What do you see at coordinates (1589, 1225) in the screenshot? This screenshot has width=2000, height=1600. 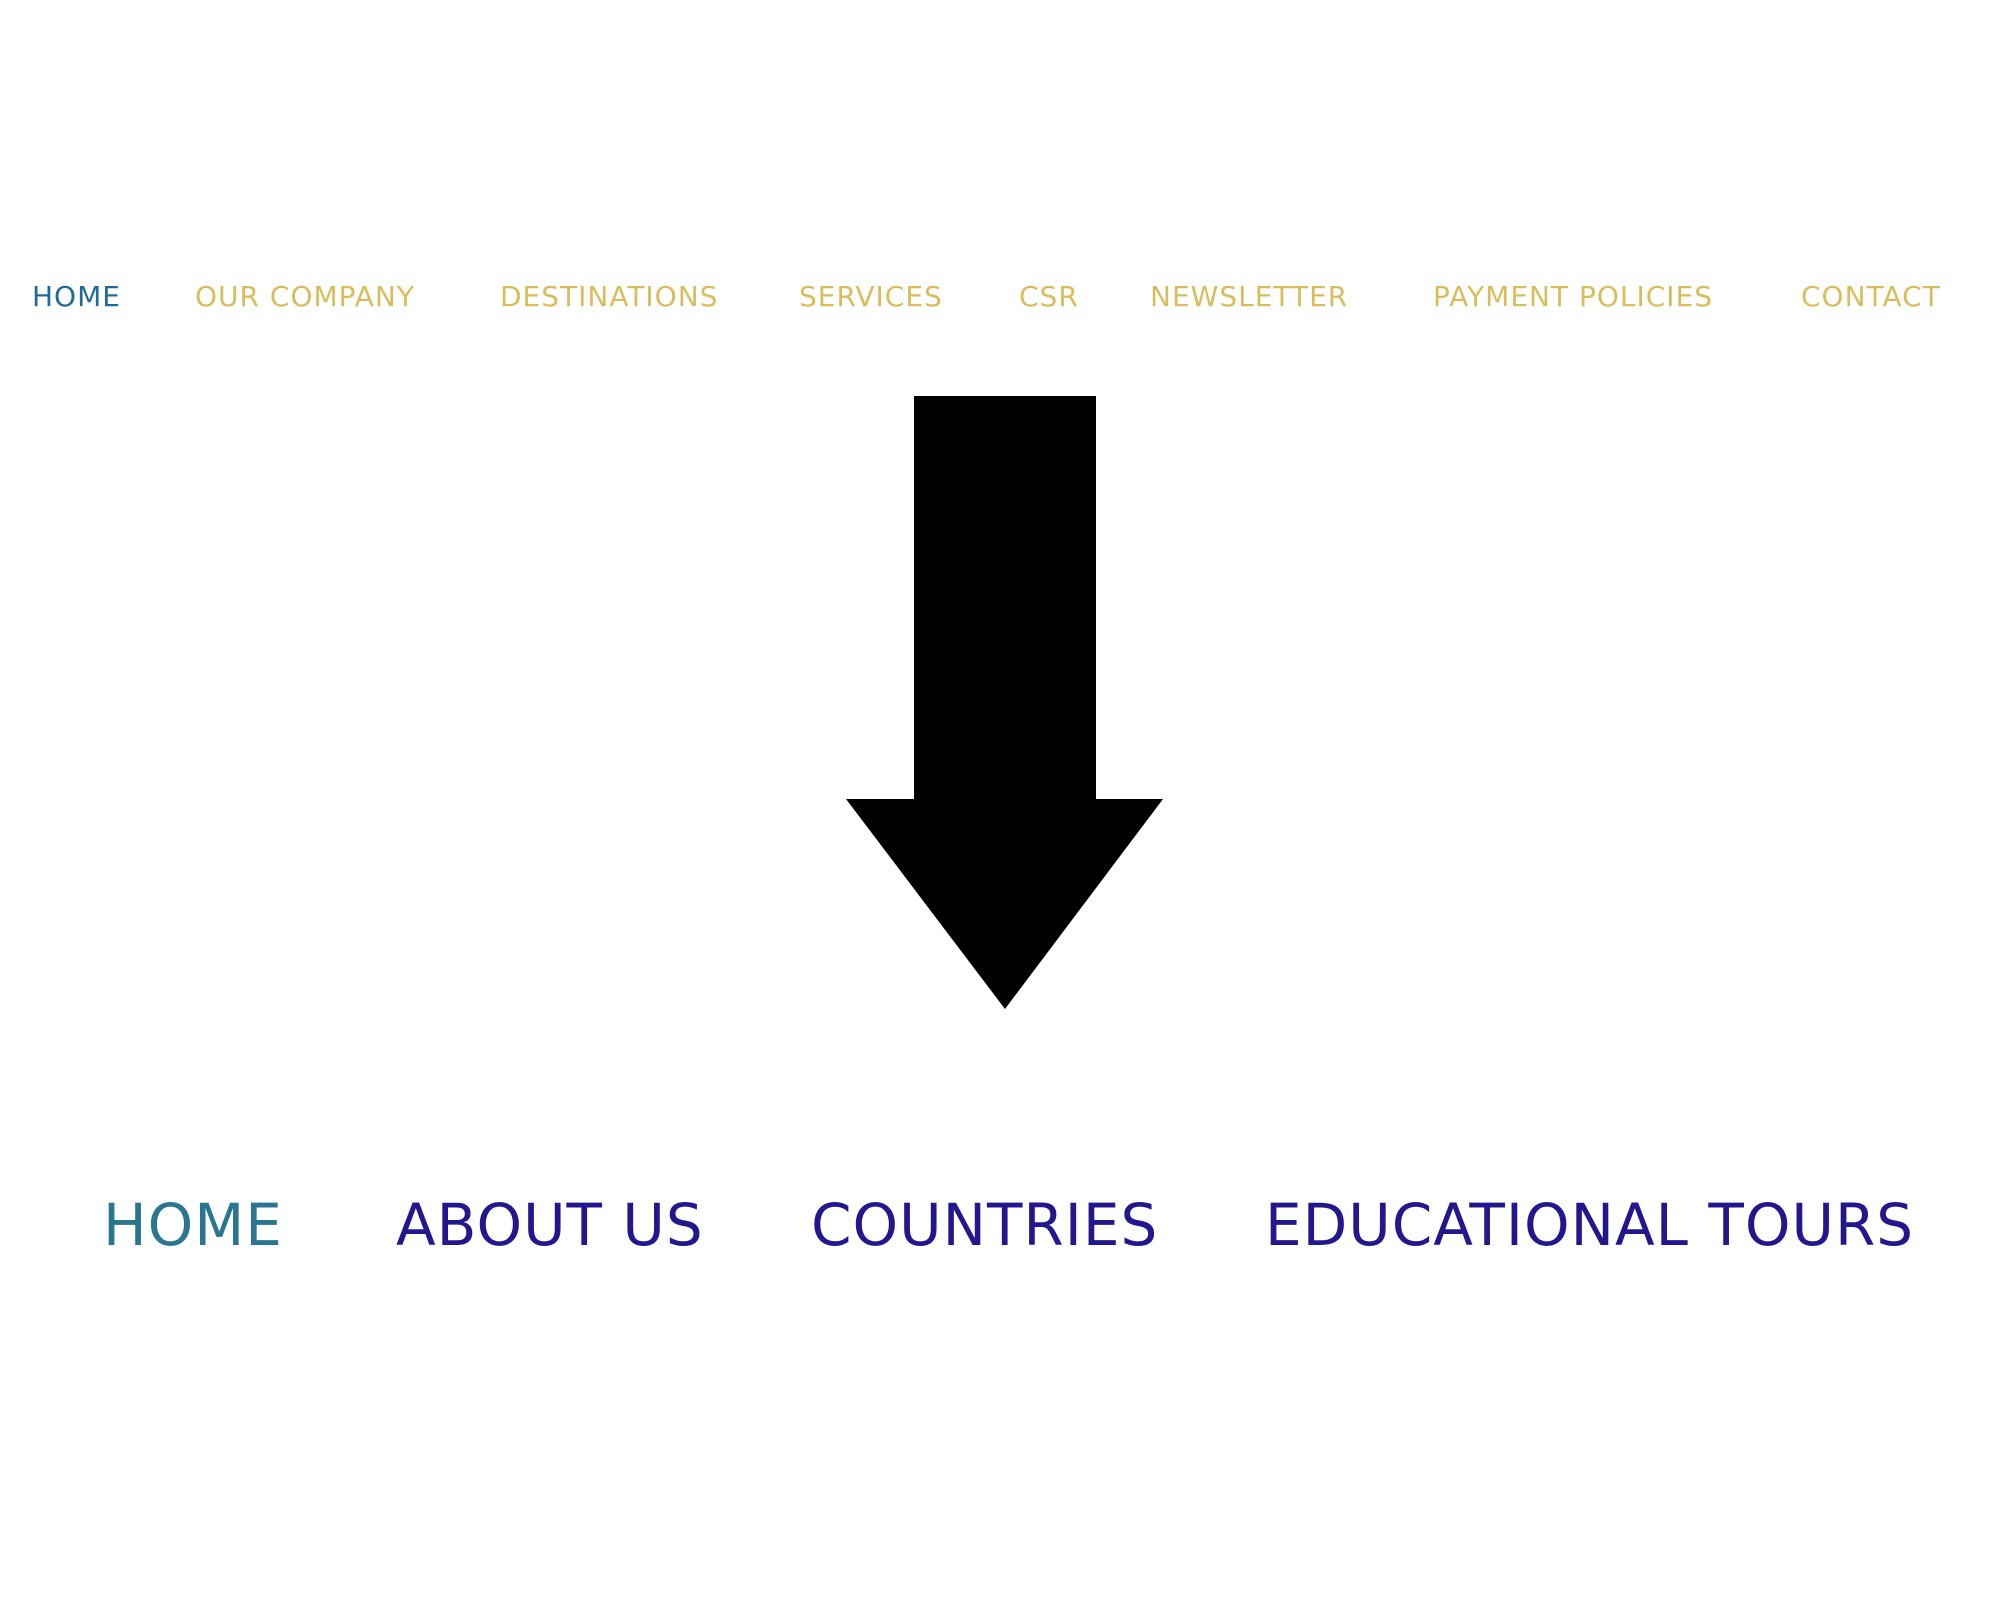 I see `nav-educational-tours: EDUCATIONAL TOURS` at bounding box center [1589, 1225].